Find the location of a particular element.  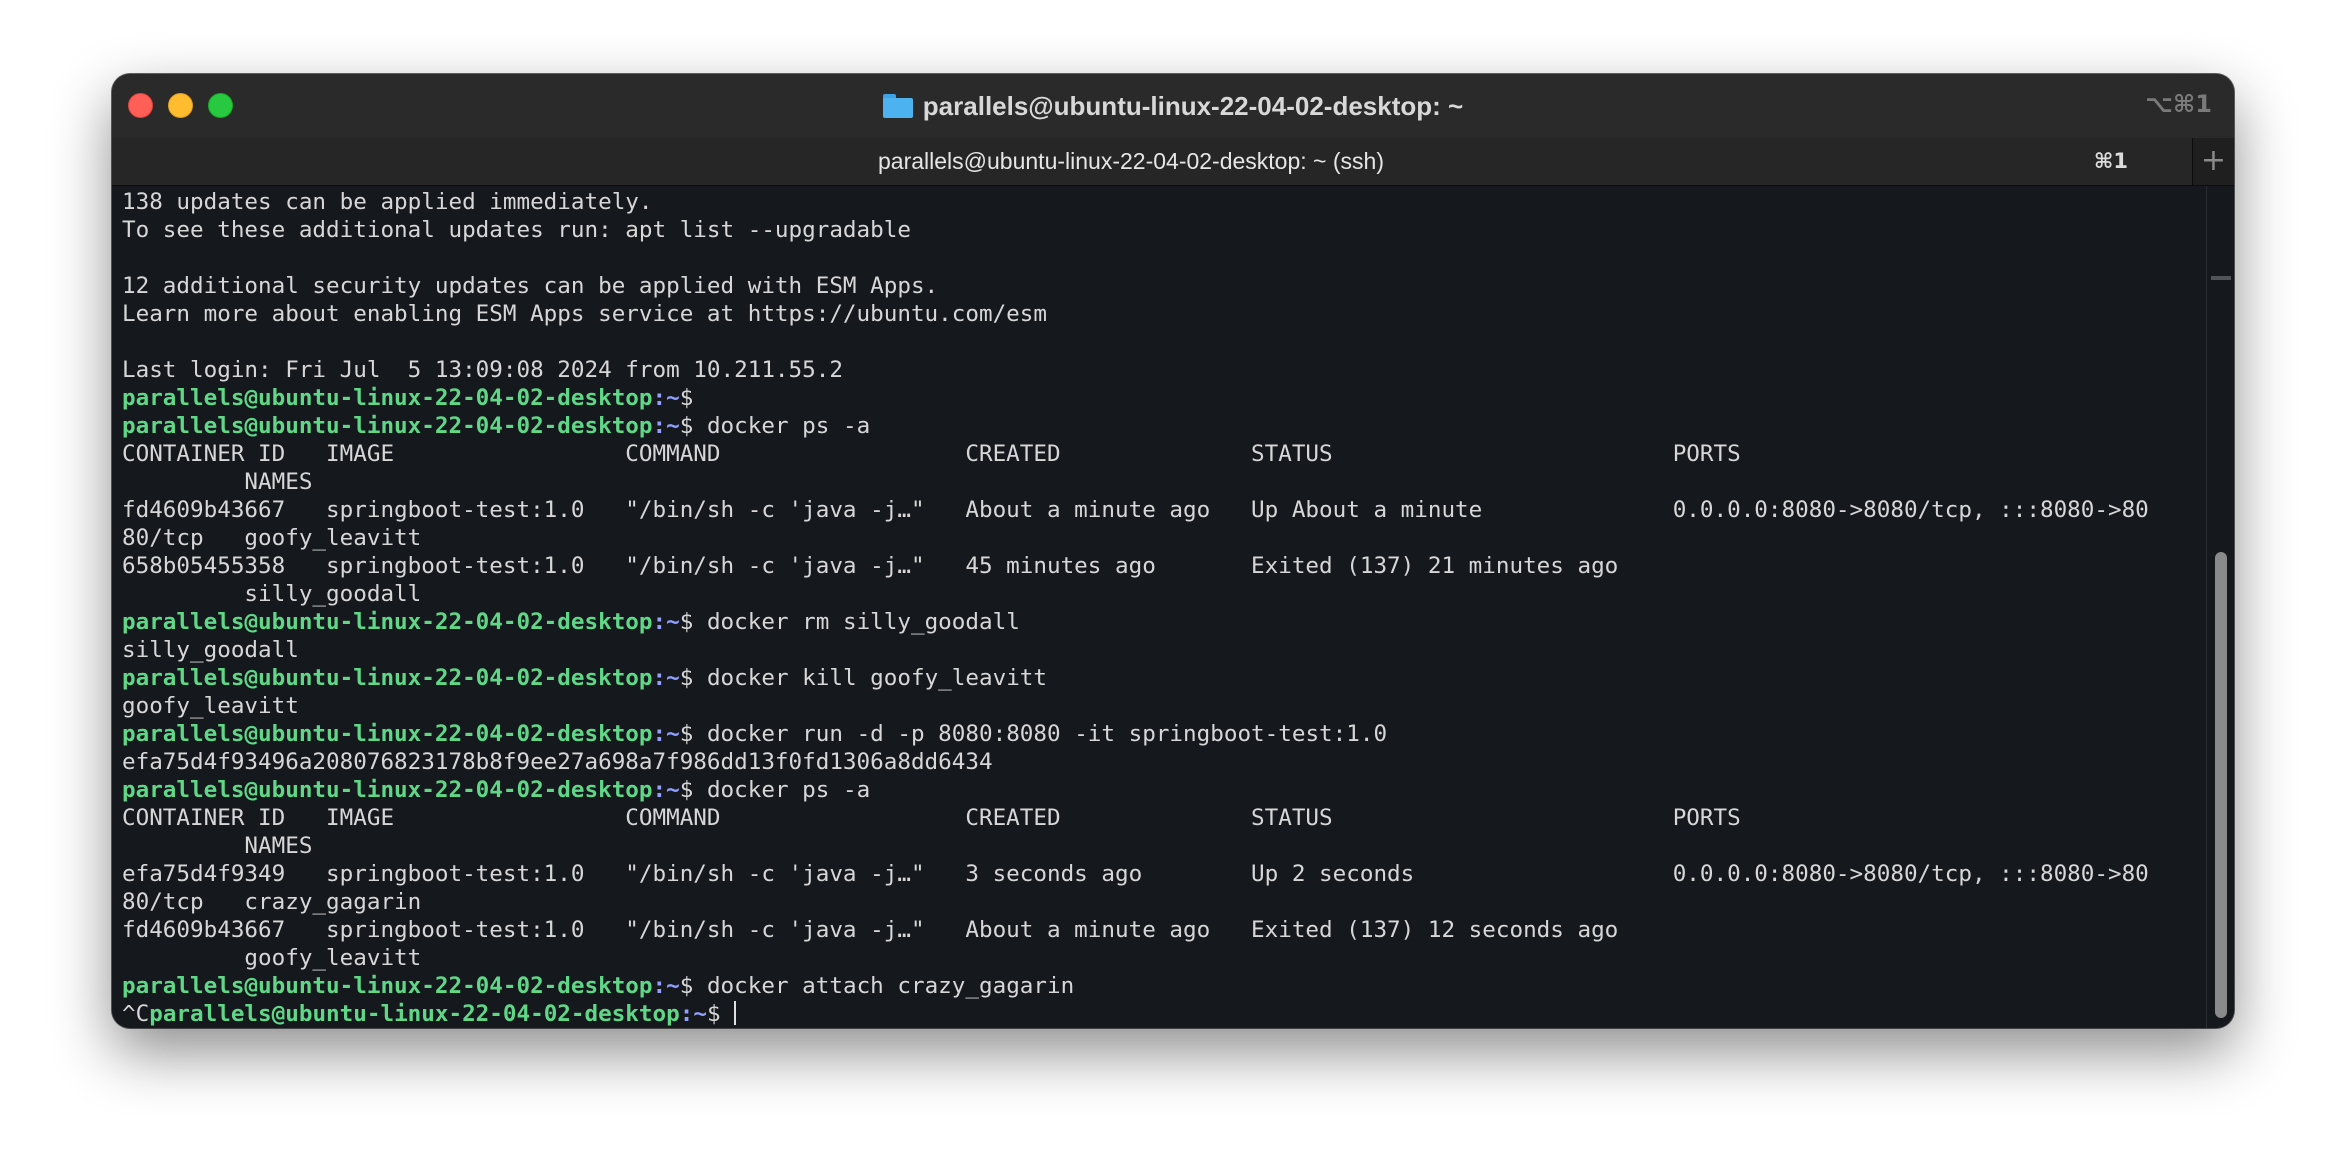

command-text: $ docker attach crazy_gagarin is located at coordinates (877, 986).